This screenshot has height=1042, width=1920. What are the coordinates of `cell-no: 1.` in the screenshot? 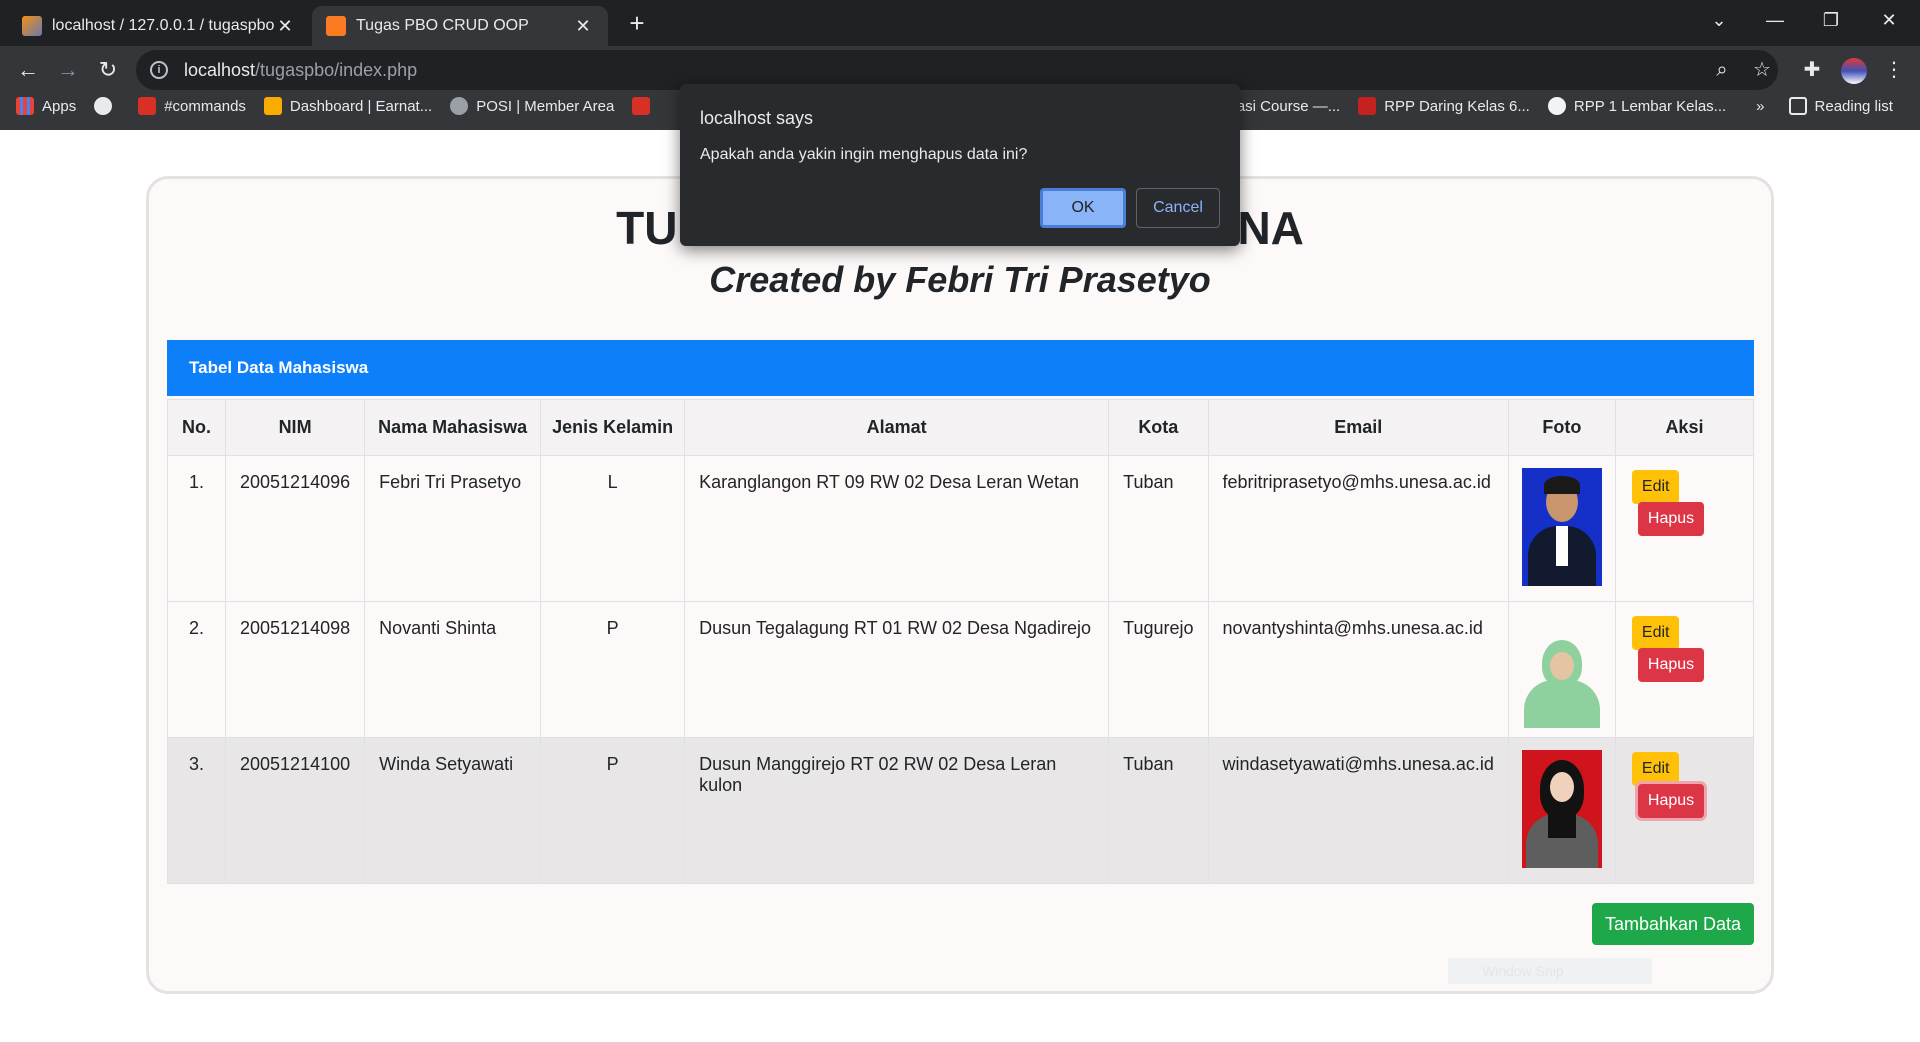 It's located at (196, 528).